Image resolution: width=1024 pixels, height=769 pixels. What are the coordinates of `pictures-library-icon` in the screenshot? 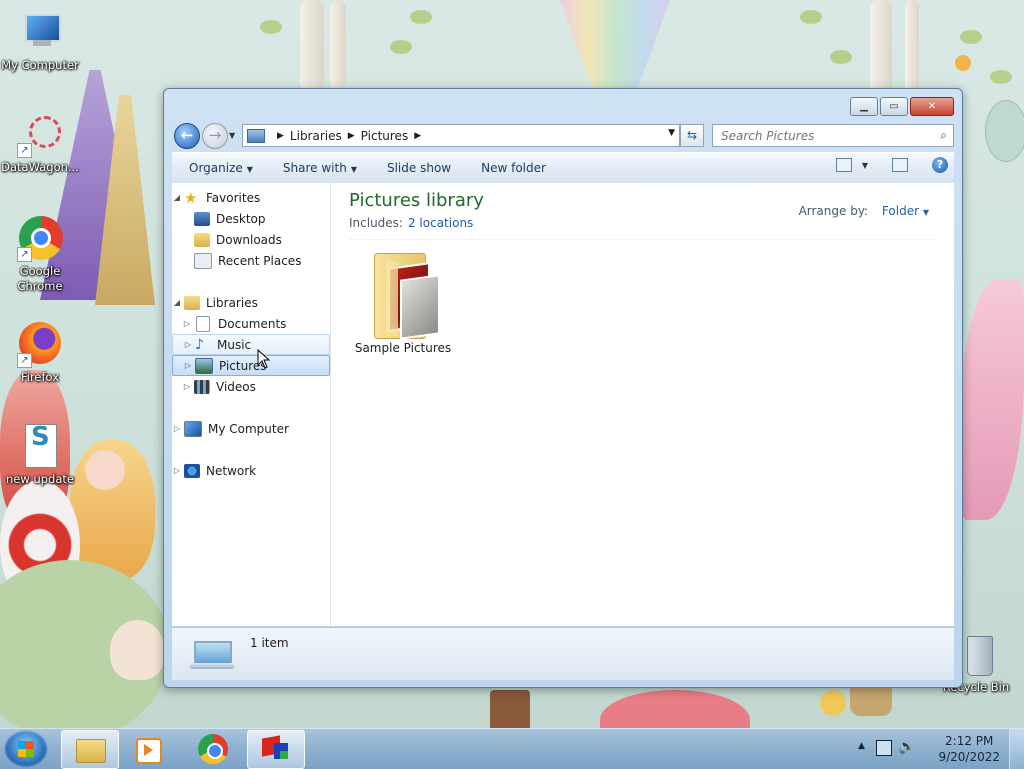 It's located at (256, 135).